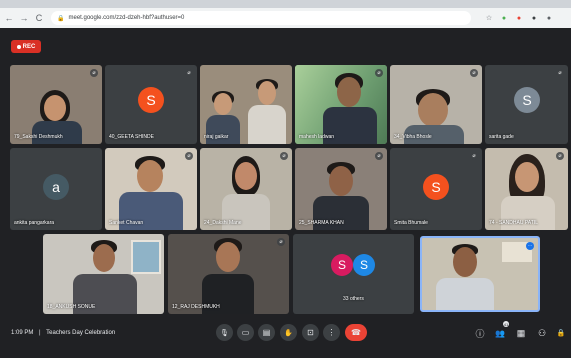  What do you see at coordinates (224, 332) in the screenshot?
I see `mic-icon: 🎙` at bounding box center [224, 332].